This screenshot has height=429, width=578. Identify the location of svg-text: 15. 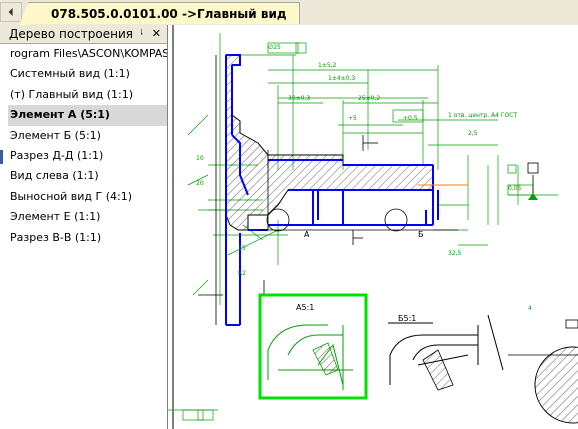
(242, 248).